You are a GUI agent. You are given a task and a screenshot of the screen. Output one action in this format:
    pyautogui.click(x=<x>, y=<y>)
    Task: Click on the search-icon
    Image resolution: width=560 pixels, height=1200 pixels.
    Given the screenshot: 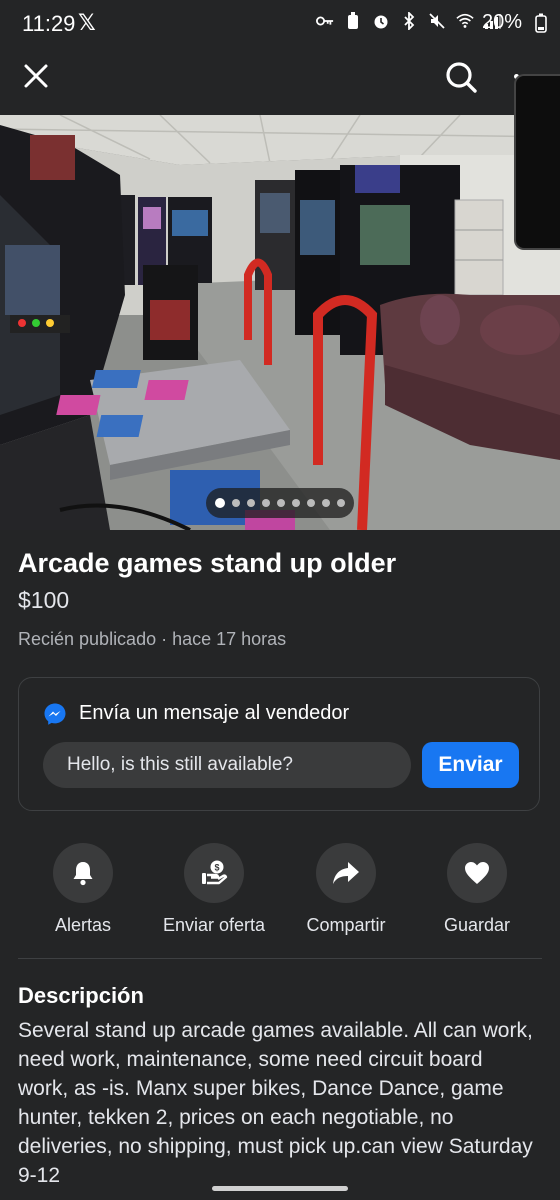 What is the action you would take?
    pyautogui.click(x=461, y=77)
    